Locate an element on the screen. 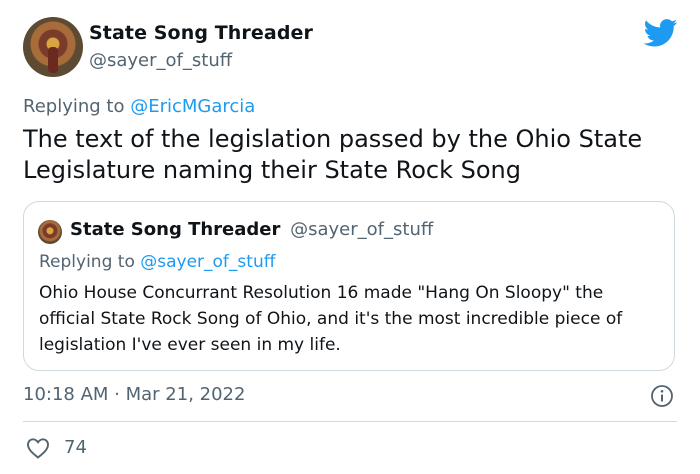 This screenshot has height=474, width=700. divider is located at coordinates (350, 421).